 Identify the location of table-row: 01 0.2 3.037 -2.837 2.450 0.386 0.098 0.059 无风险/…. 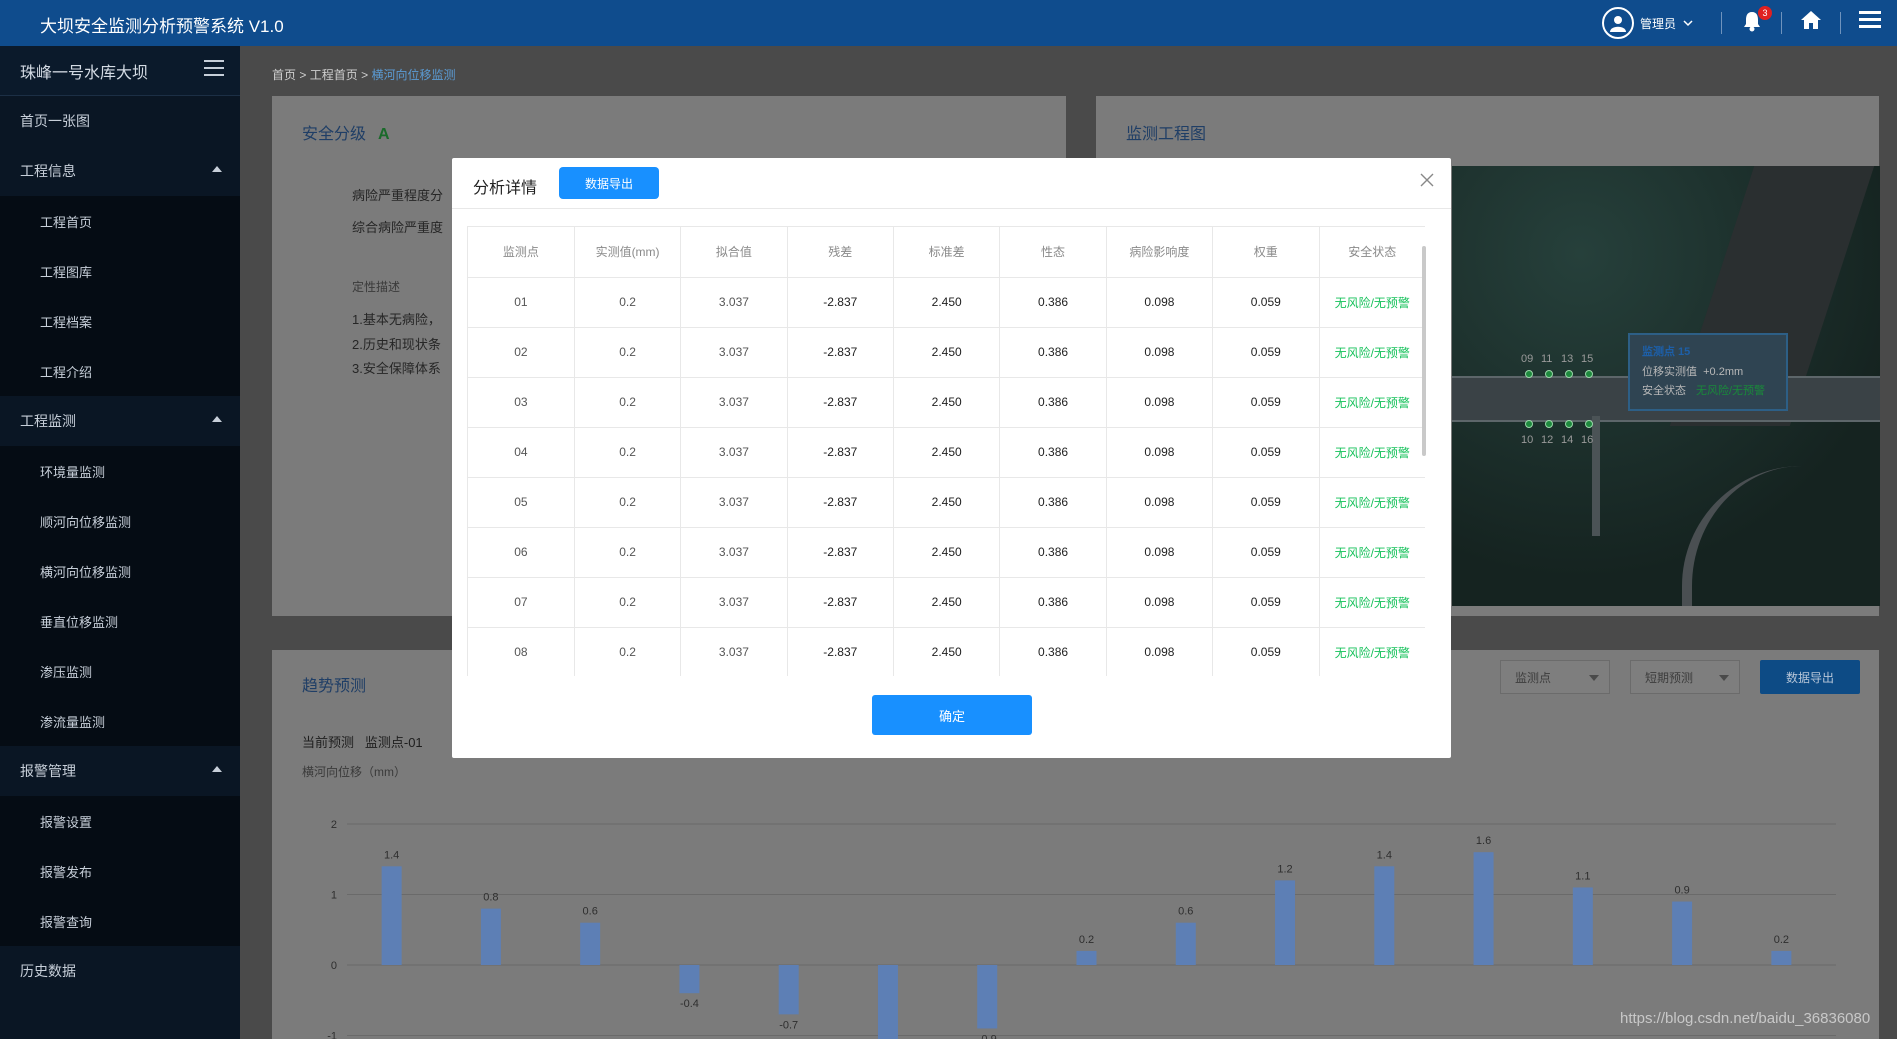
(946, 302).